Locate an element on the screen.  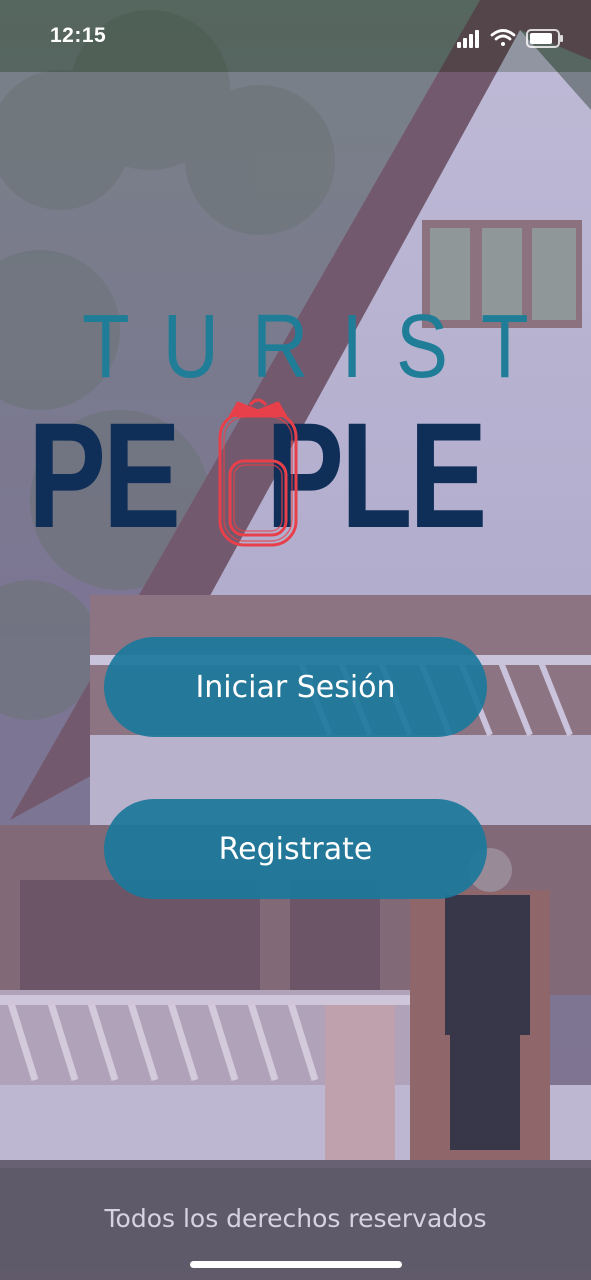
battery-icon is located at coordinates (544, 38).